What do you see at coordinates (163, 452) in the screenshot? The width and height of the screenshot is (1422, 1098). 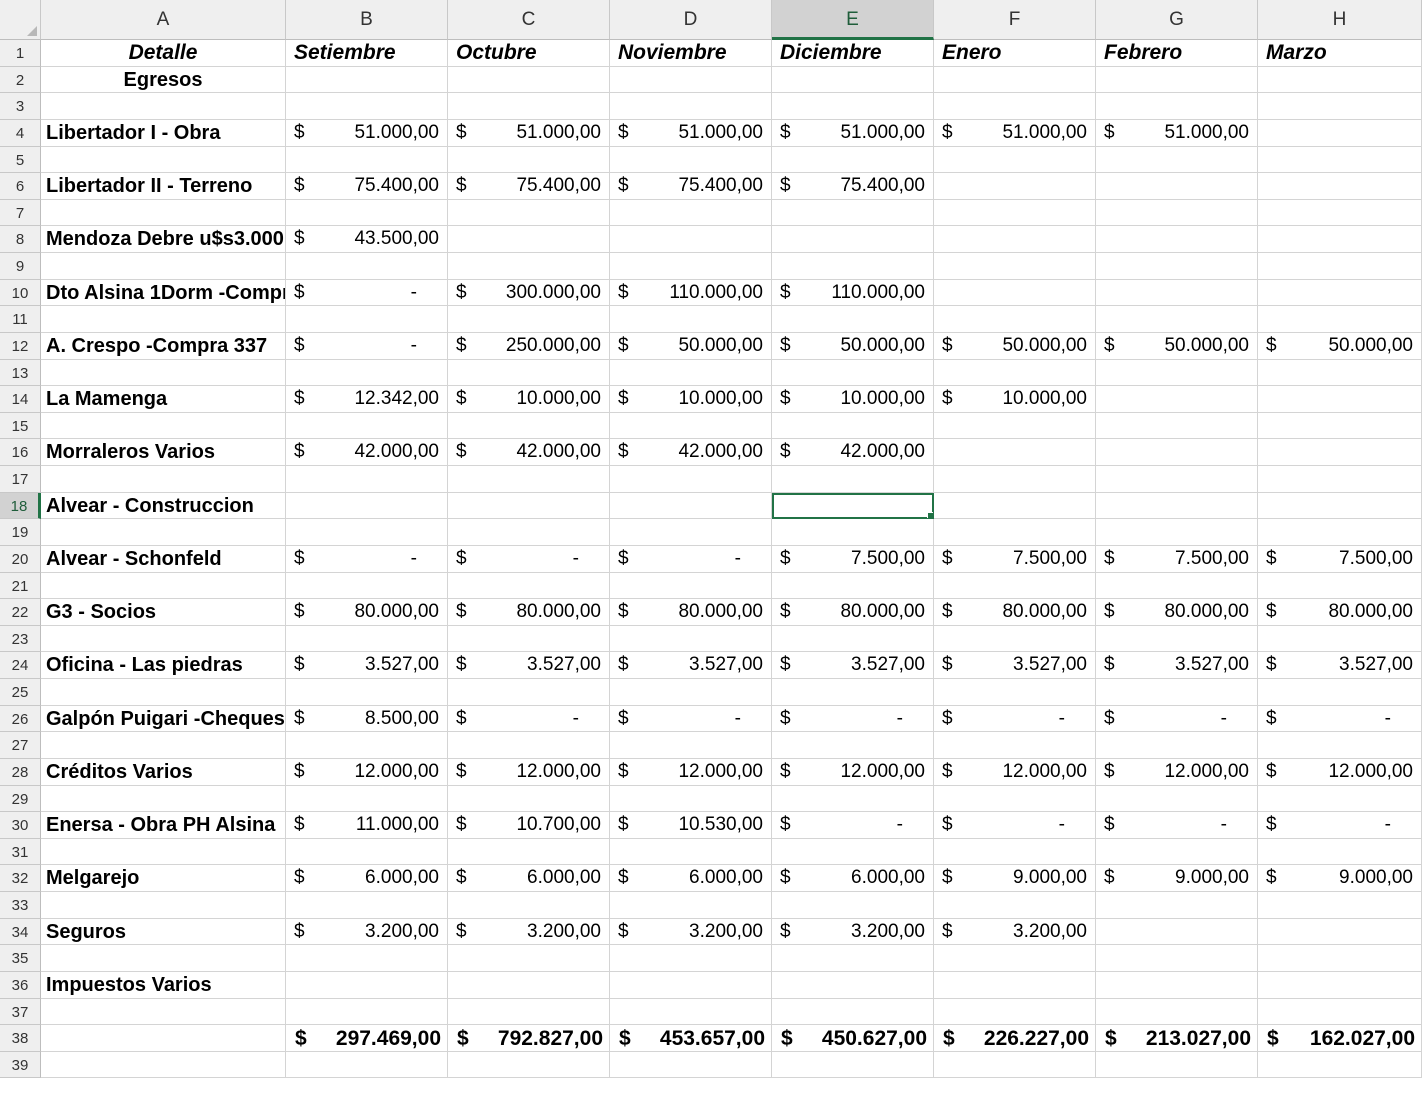 I see `cell-a16: Morraleros Varios` at bounding box center [163, 452].